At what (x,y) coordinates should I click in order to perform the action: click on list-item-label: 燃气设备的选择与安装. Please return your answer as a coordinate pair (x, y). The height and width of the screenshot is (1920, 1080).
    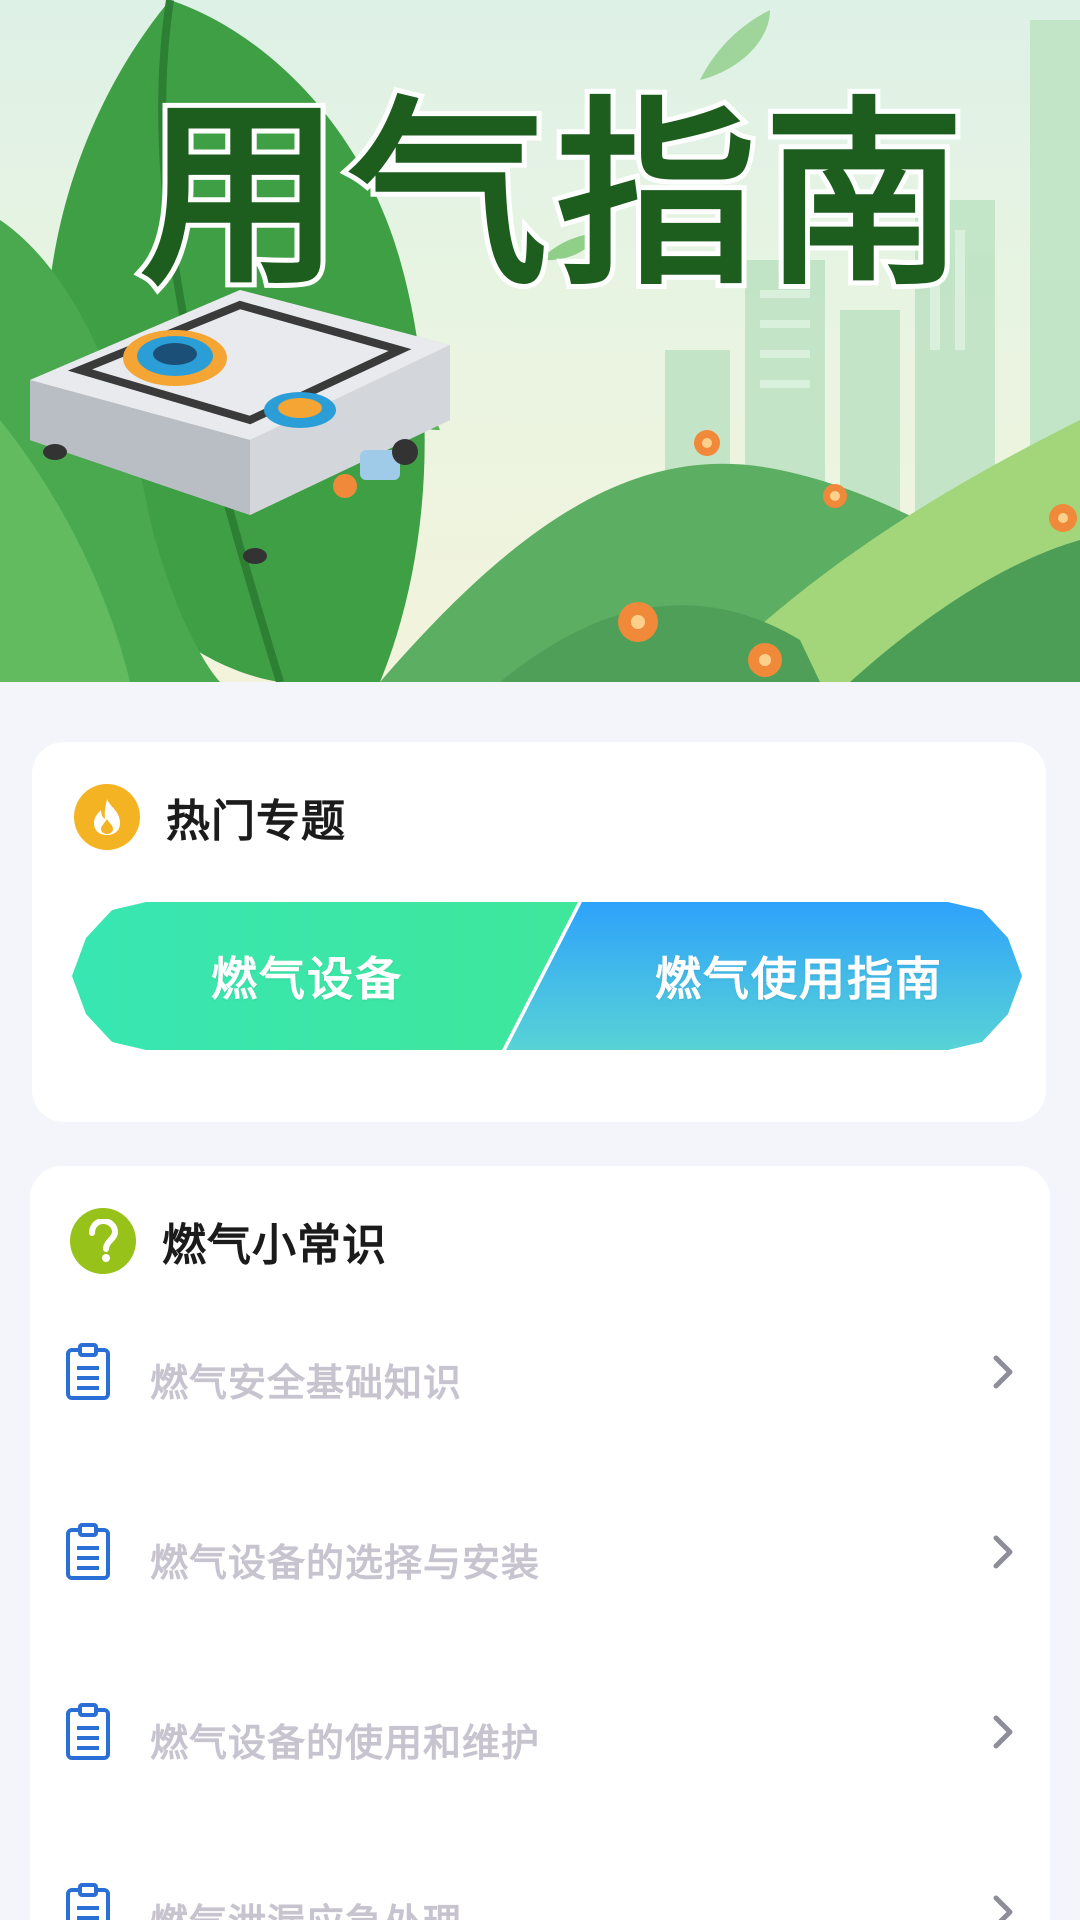
    Looking at the image, I should click on (345, 1563).